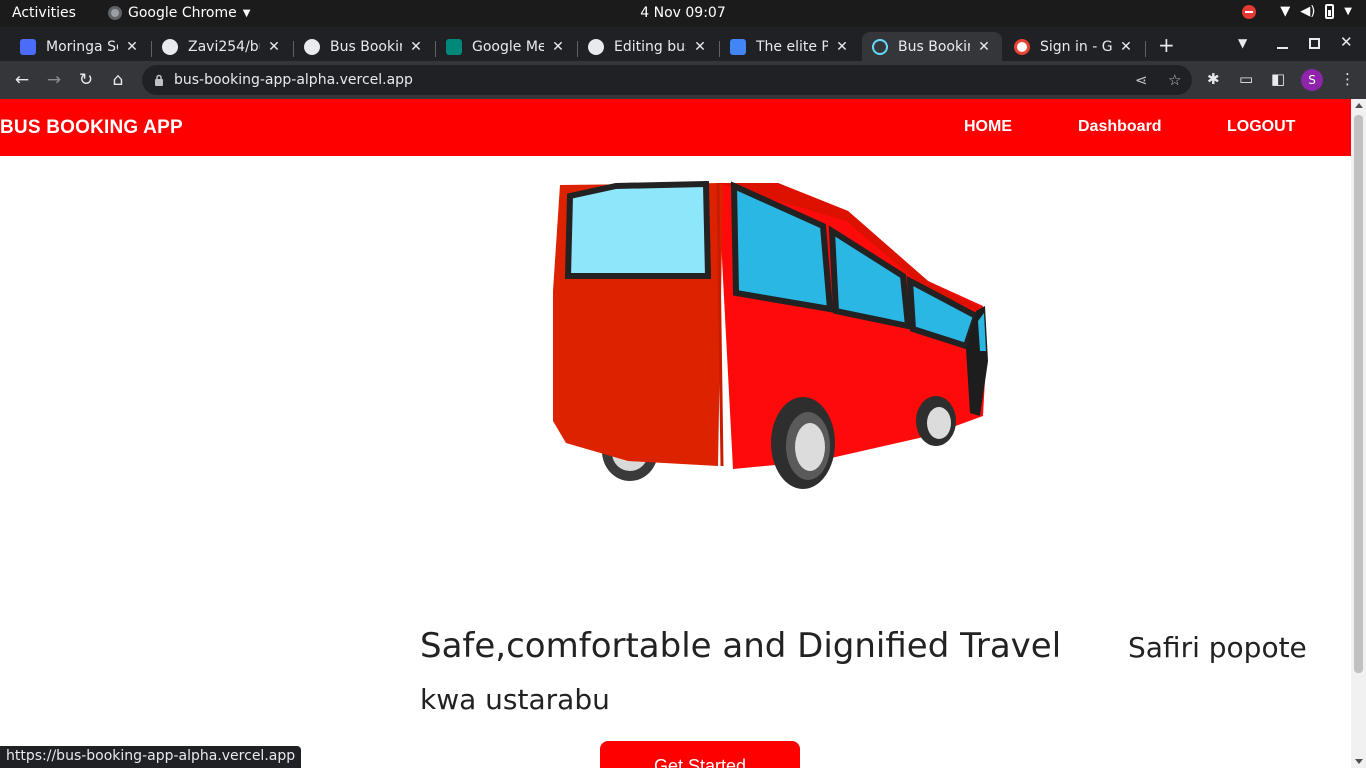 The height and width of the screenshot is (768, 1366). Describe the element at coordinates (738, 46) in the screenshot. I see `google-docs-icon` at that location.